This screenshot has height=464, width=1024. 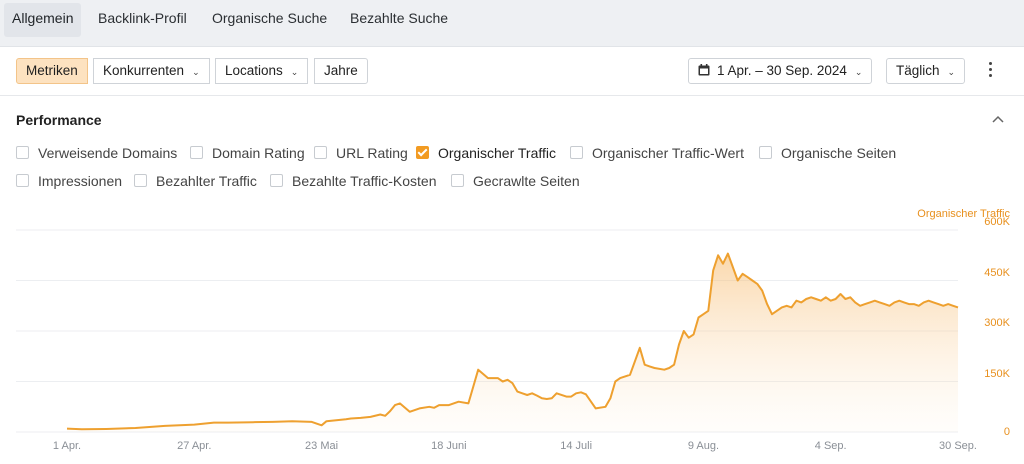 What do you see at coordinates (1006, 432) in the screenshot?
I see `y-axis-tick: 0` at bounding box center [1006, 432].